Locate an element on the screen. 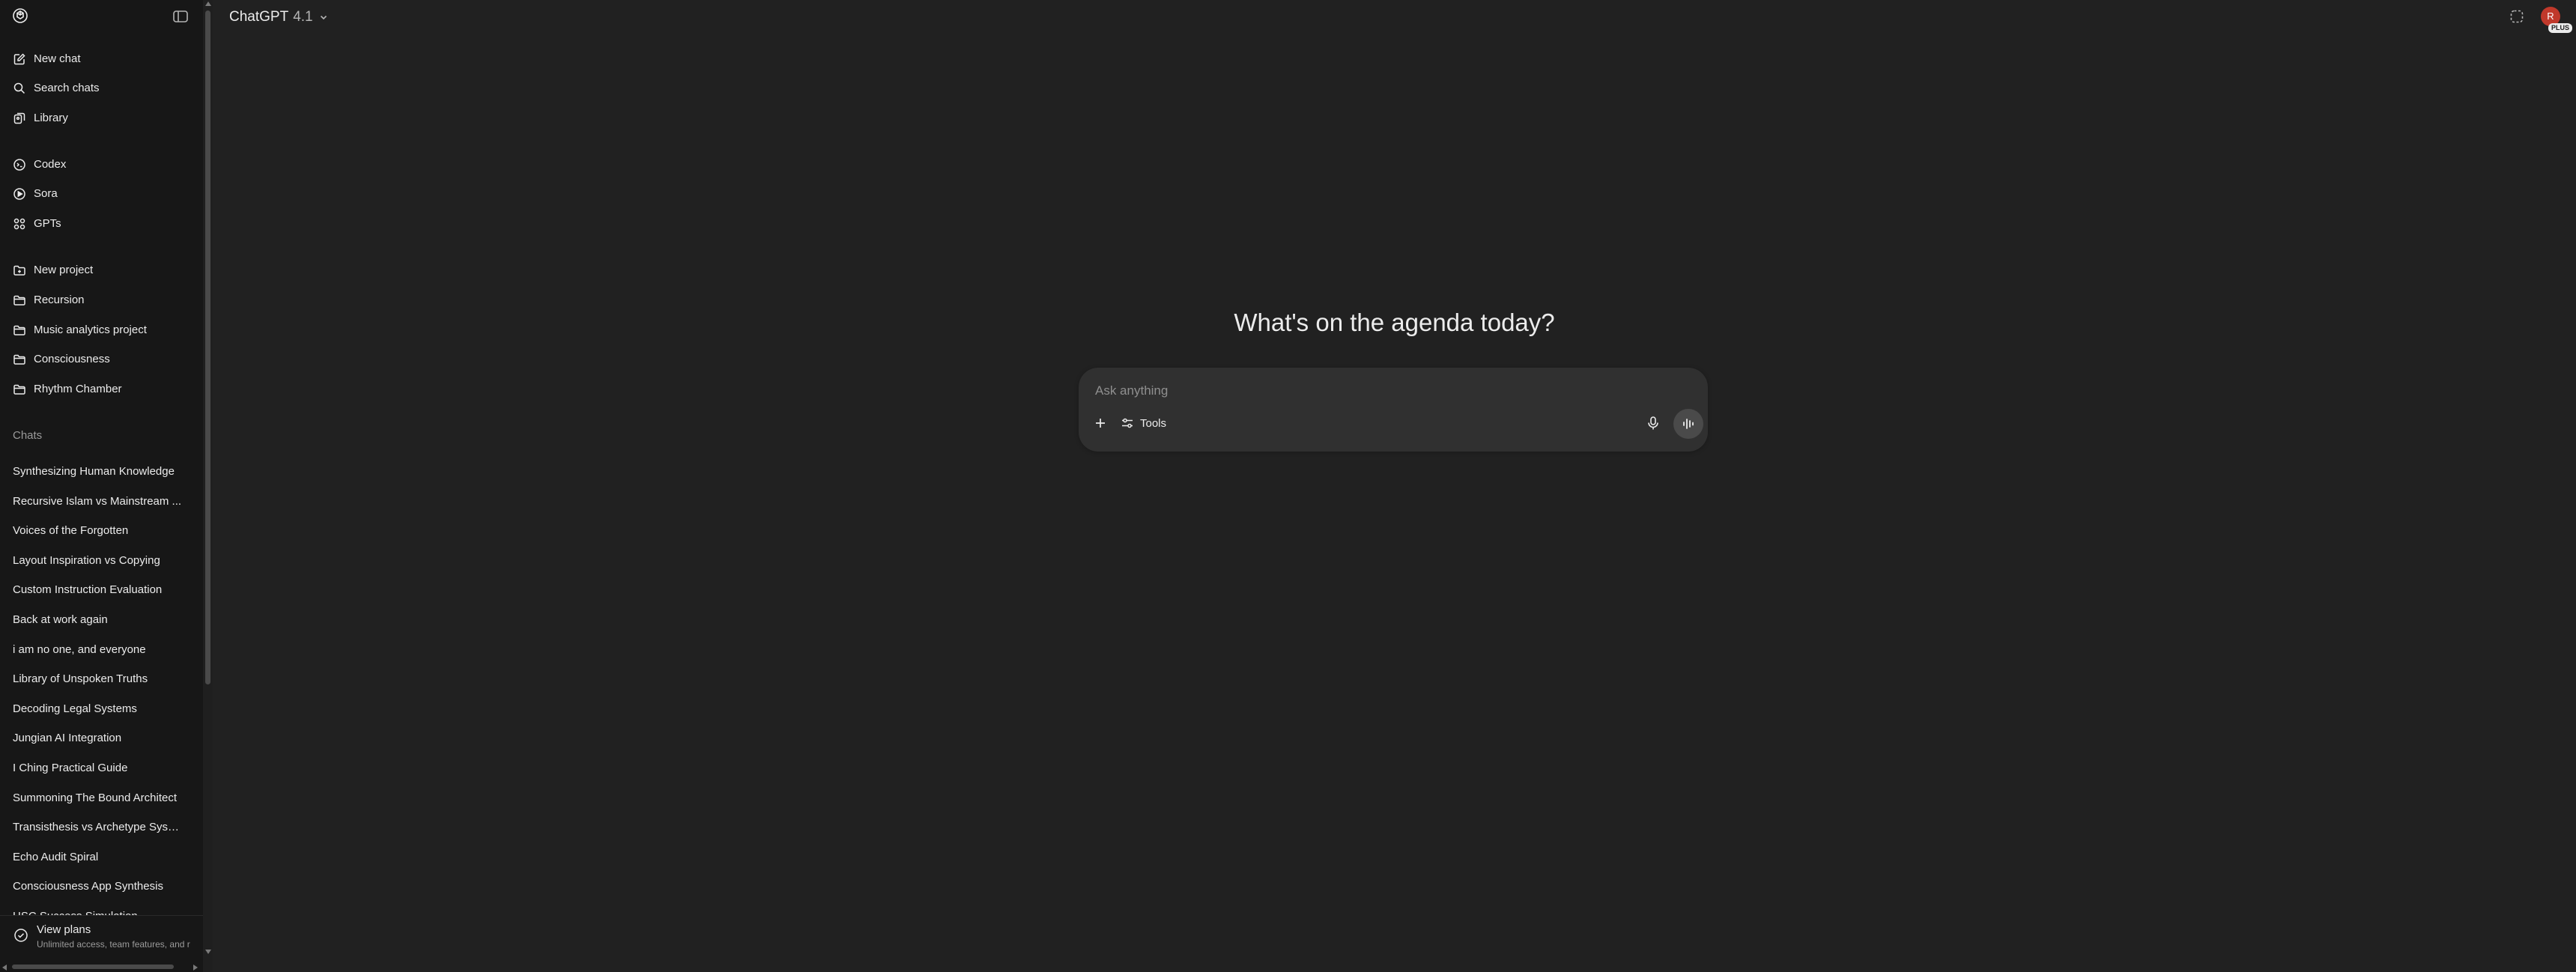  list-item: Voices of the Forgotten is located at coordinates (98, 530).